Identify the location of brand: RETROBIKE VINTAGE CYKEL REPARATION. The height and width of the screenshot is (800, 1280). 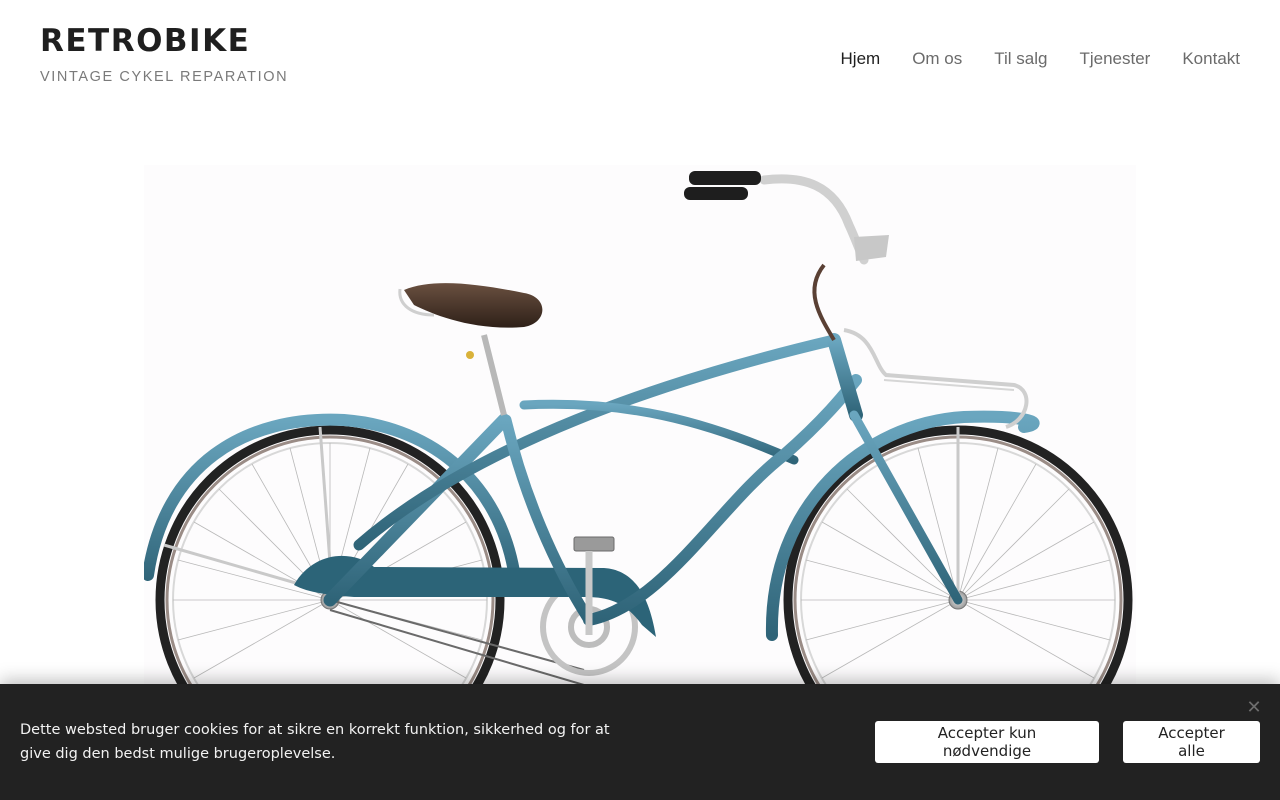
(164, 53).